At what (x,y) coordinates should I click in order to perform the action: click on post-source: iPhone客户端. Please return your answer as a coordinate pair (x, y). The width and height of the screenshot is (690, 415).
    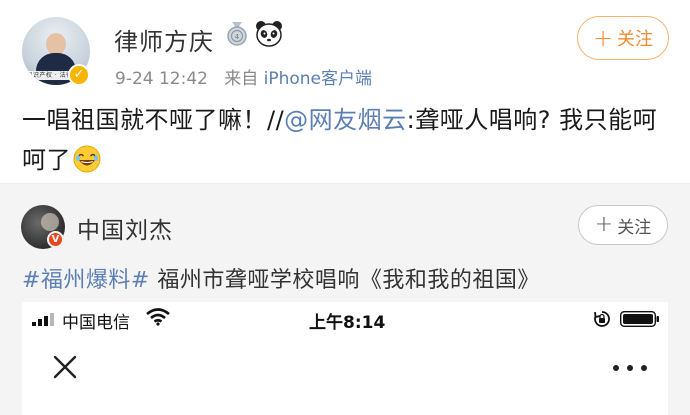
    Looking at the image, I should click on (318, 79).